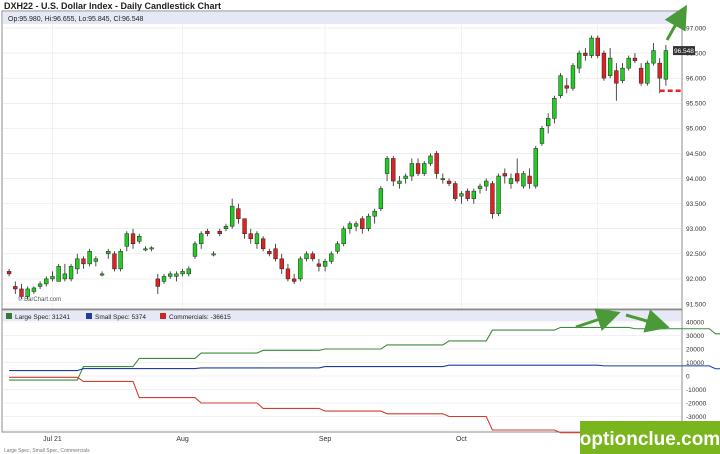 The height and width of the screenshot is (454, 720). I want to click on price-tick-label: 95.000, so click(696, 129).